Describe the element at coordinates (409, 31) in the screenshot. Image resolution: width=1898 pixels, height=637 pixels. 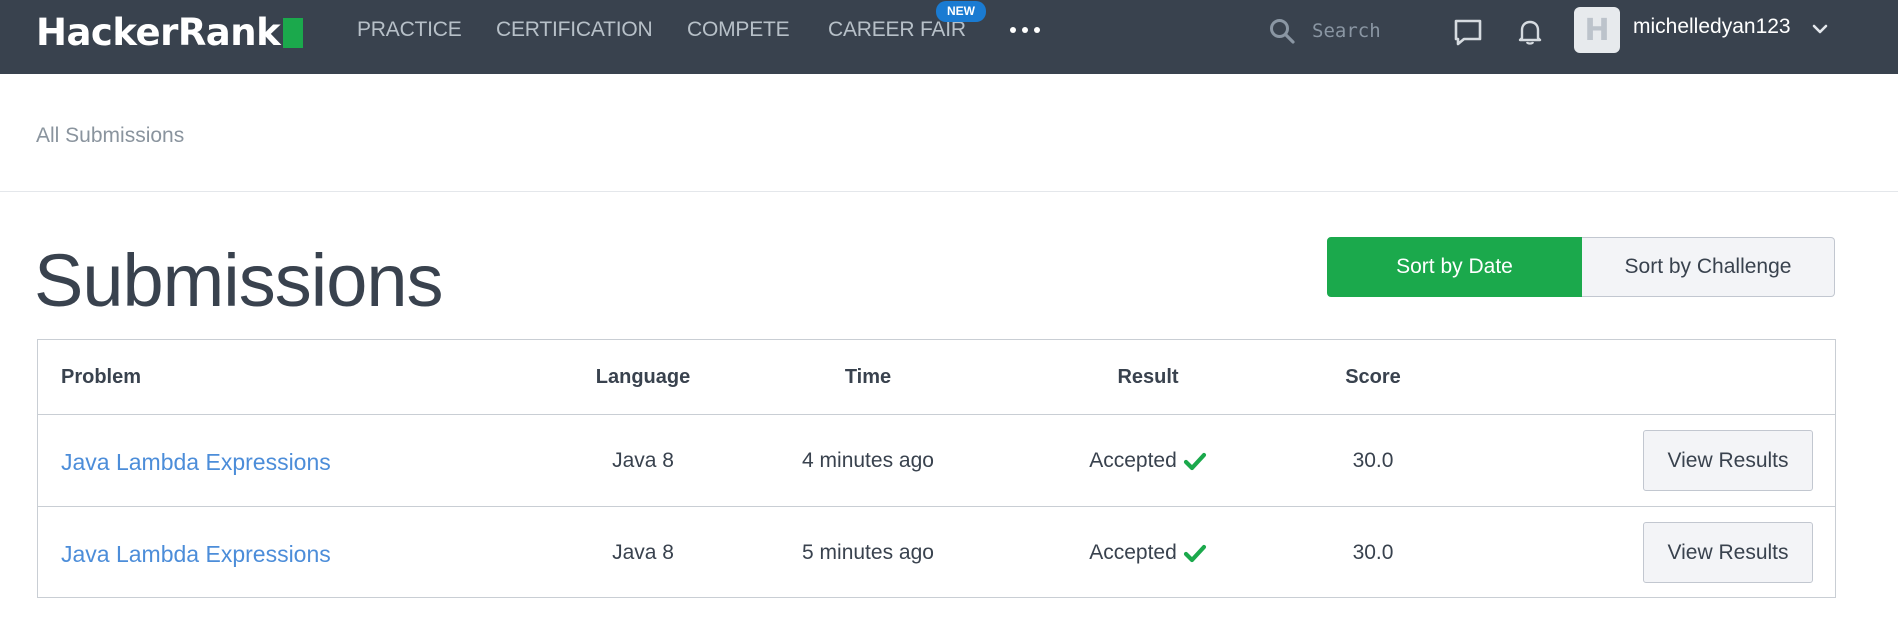
I see `nav-practice: PRACTICE` at that location.